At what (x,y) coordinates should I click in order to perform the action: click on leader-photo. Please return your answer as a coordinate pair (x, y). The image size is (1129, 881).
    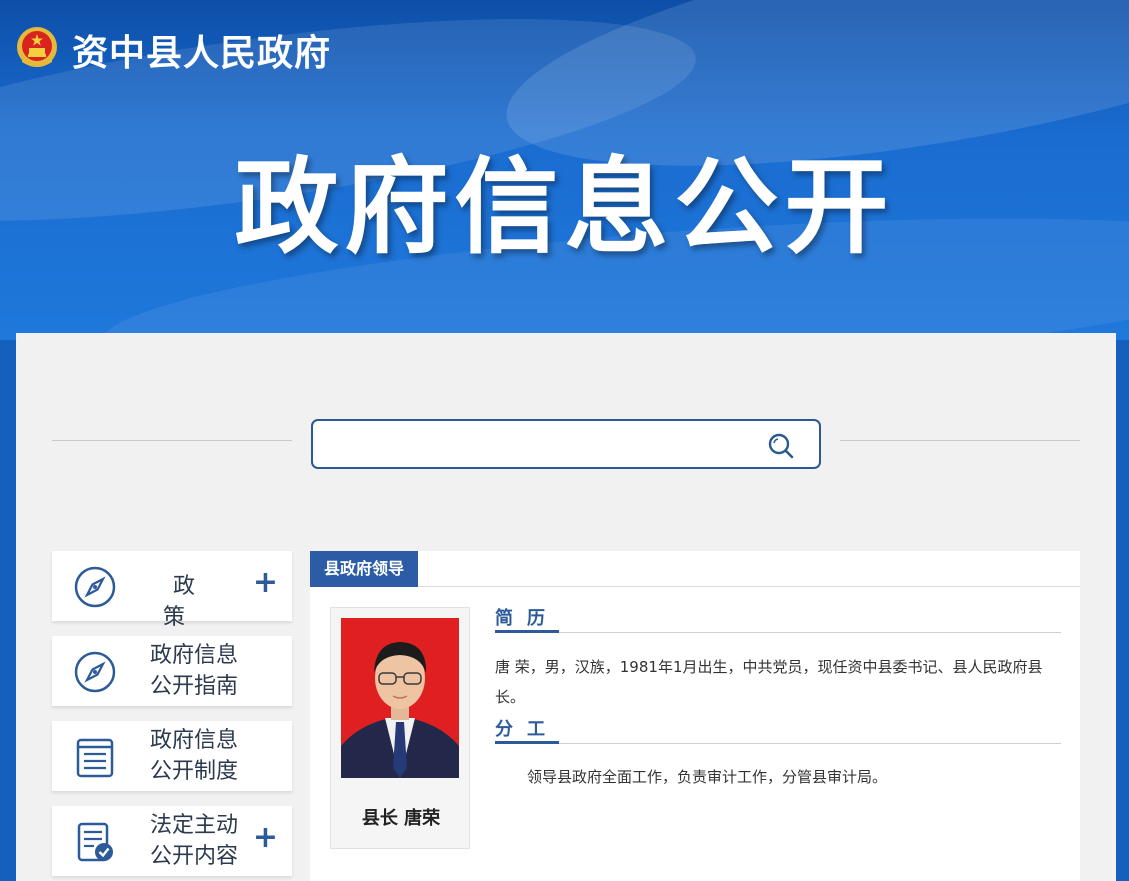
    Looking at the image, I should click on (400, 698).